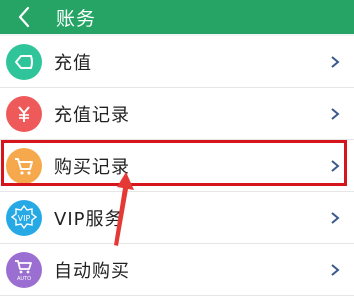  What do you see at coordinates (73, 63) in the screenshot?
I see `menu-item-label: 充值` at bounding box center [73, 63].